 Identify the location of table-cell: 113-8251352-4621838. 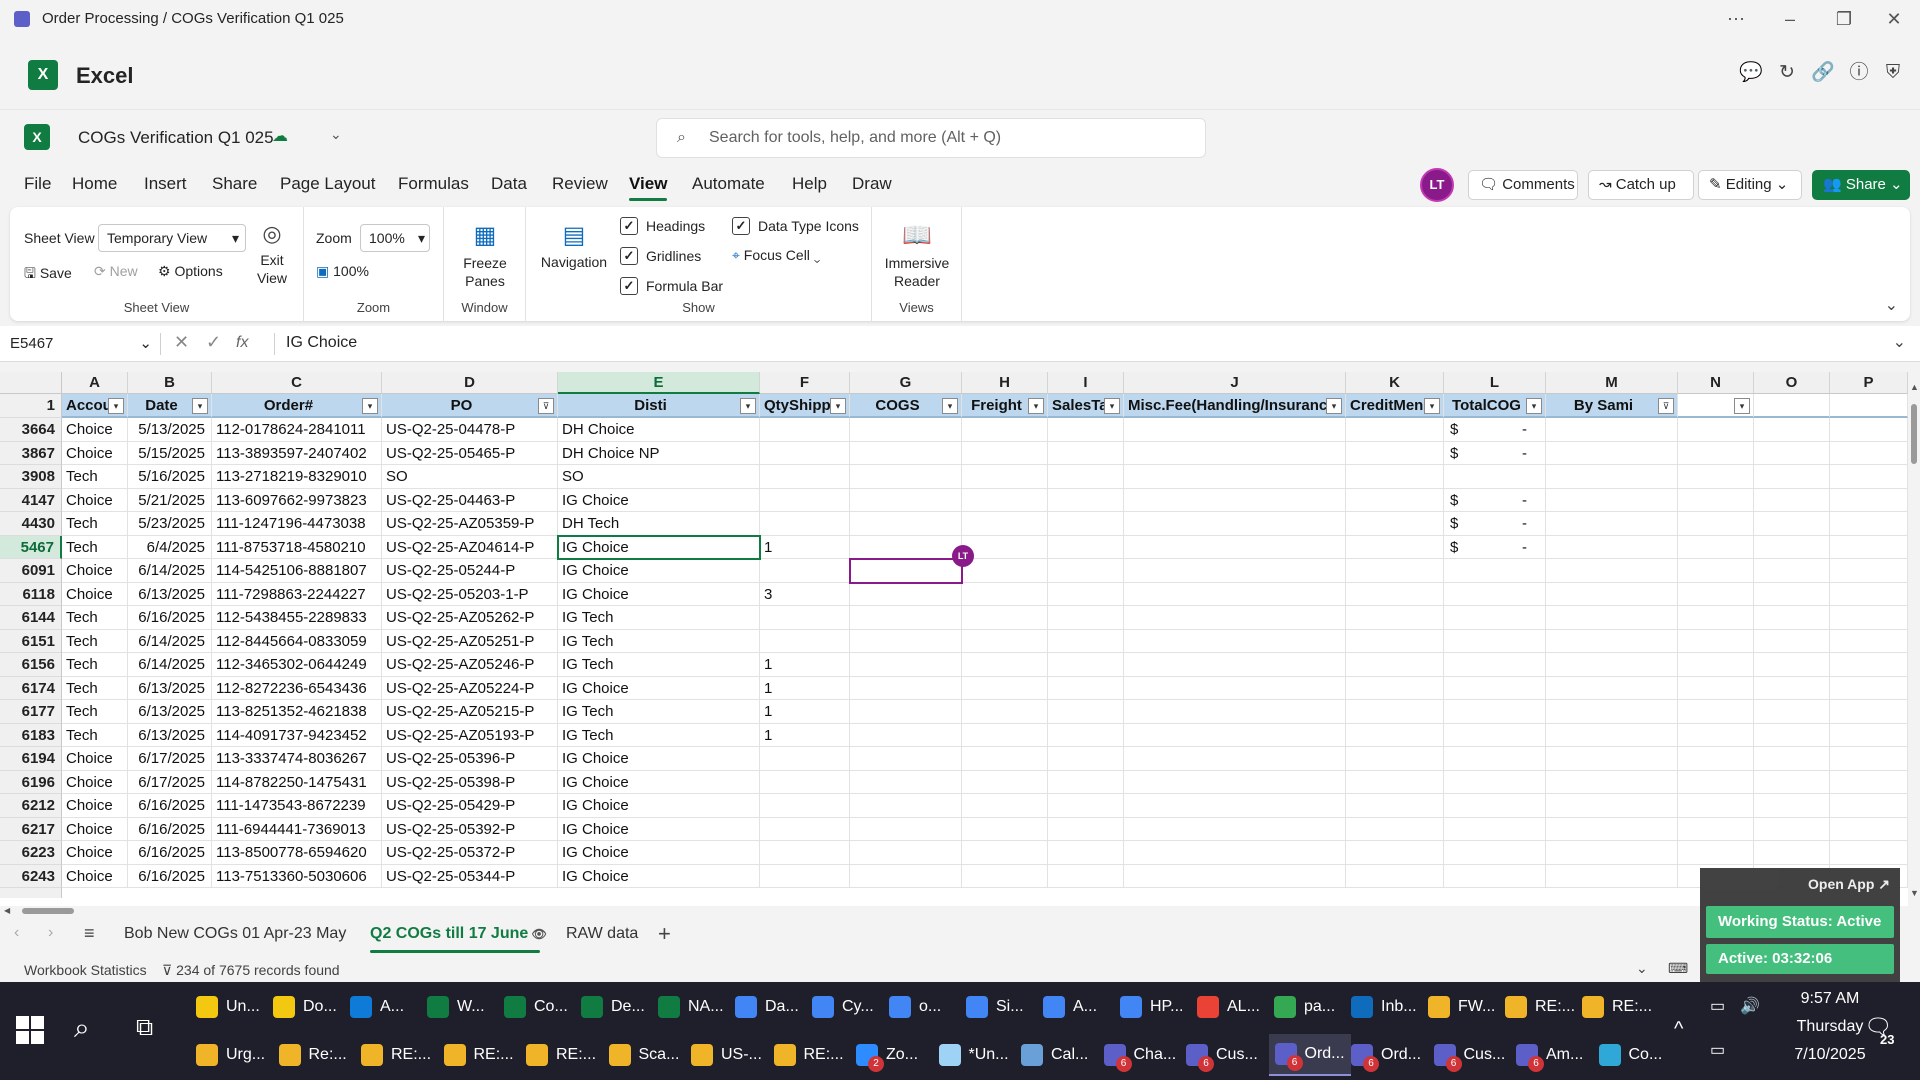
(297, 712).